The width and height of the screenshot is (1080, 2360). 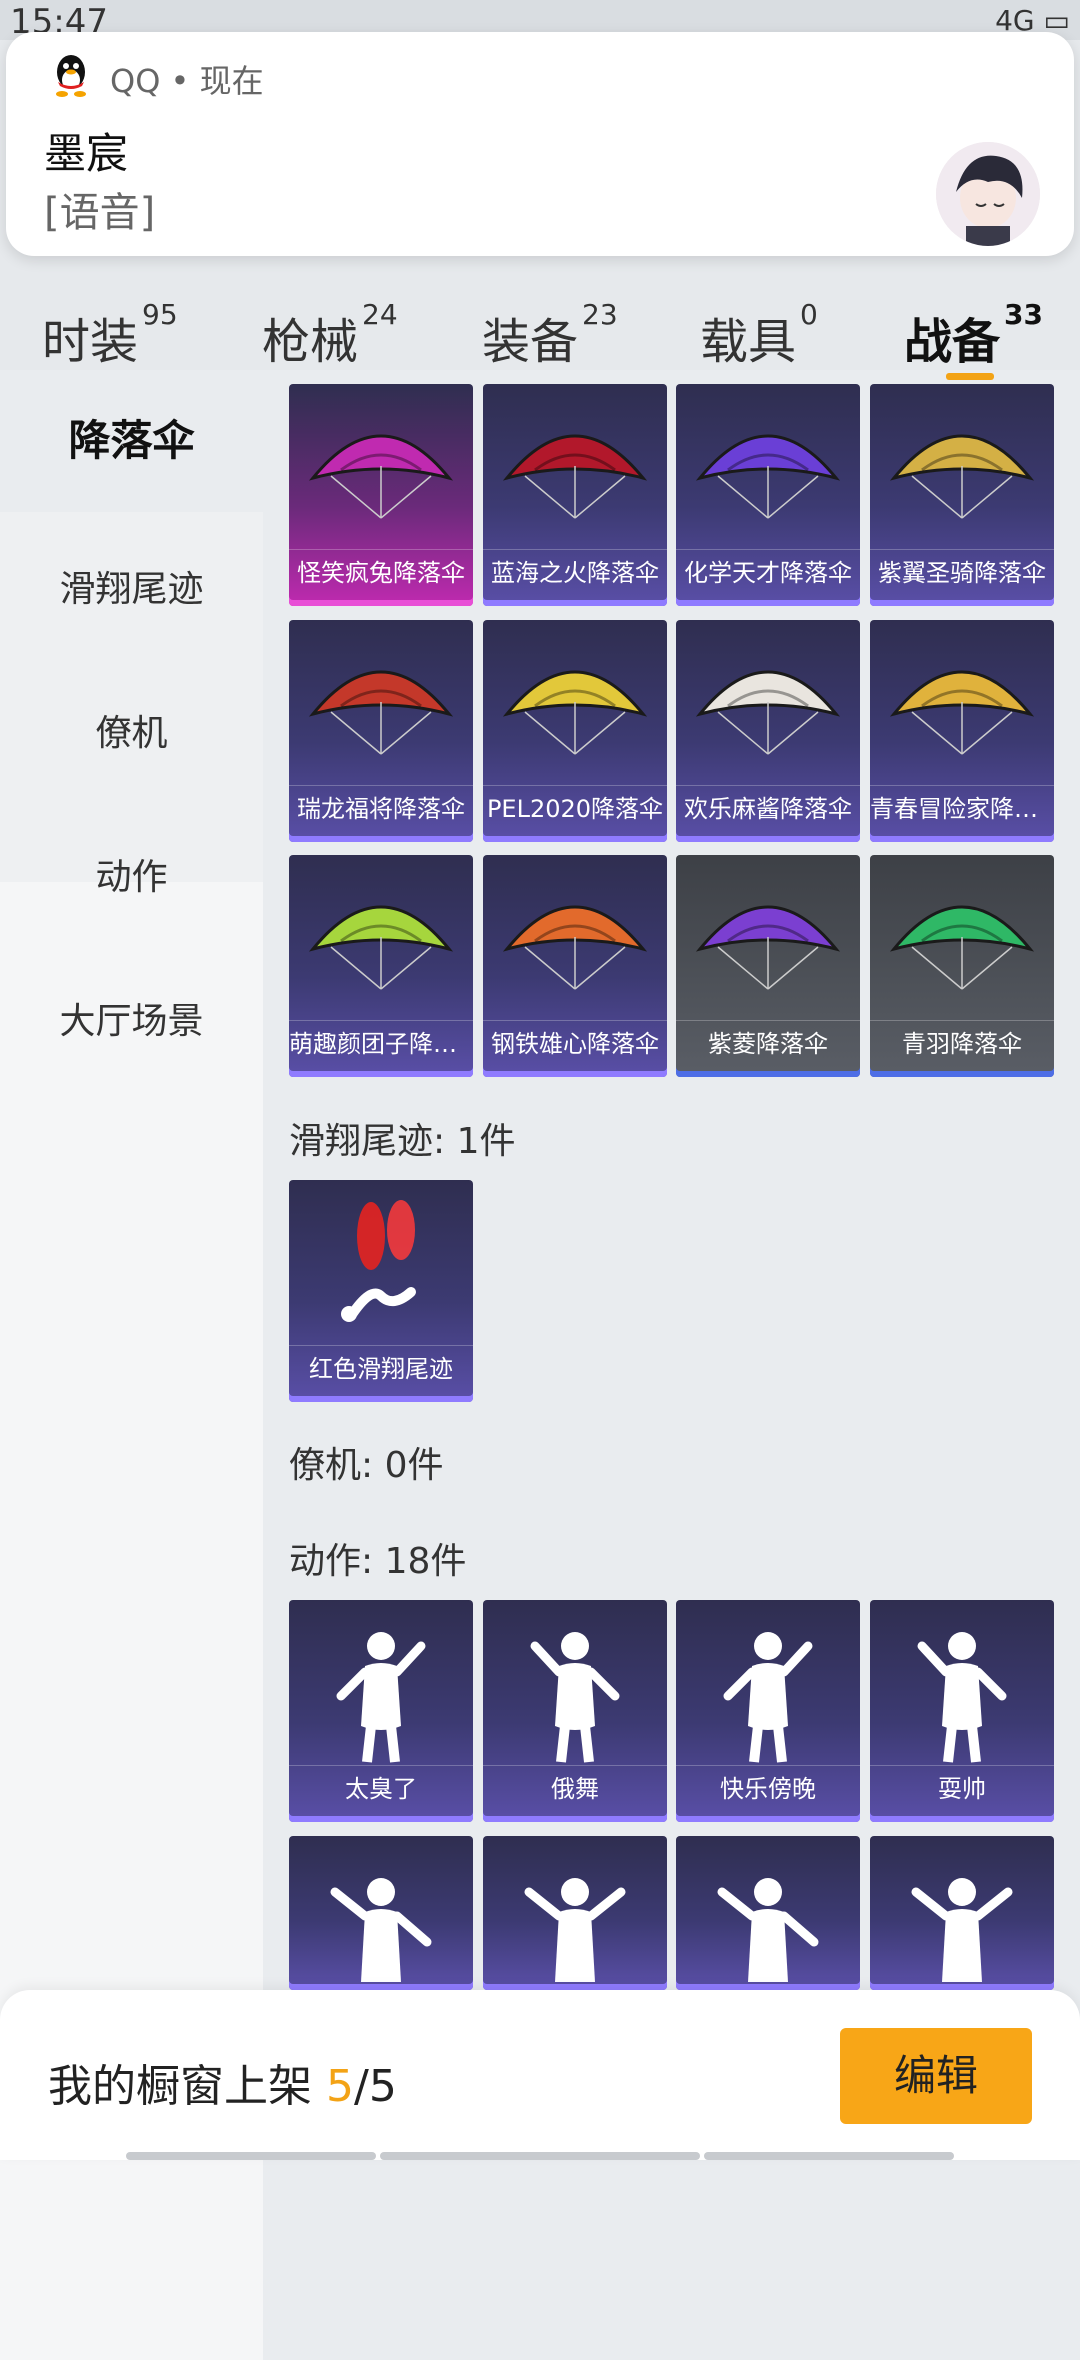 I want to click on notification-body: [语音], so click(x=100, y=213).